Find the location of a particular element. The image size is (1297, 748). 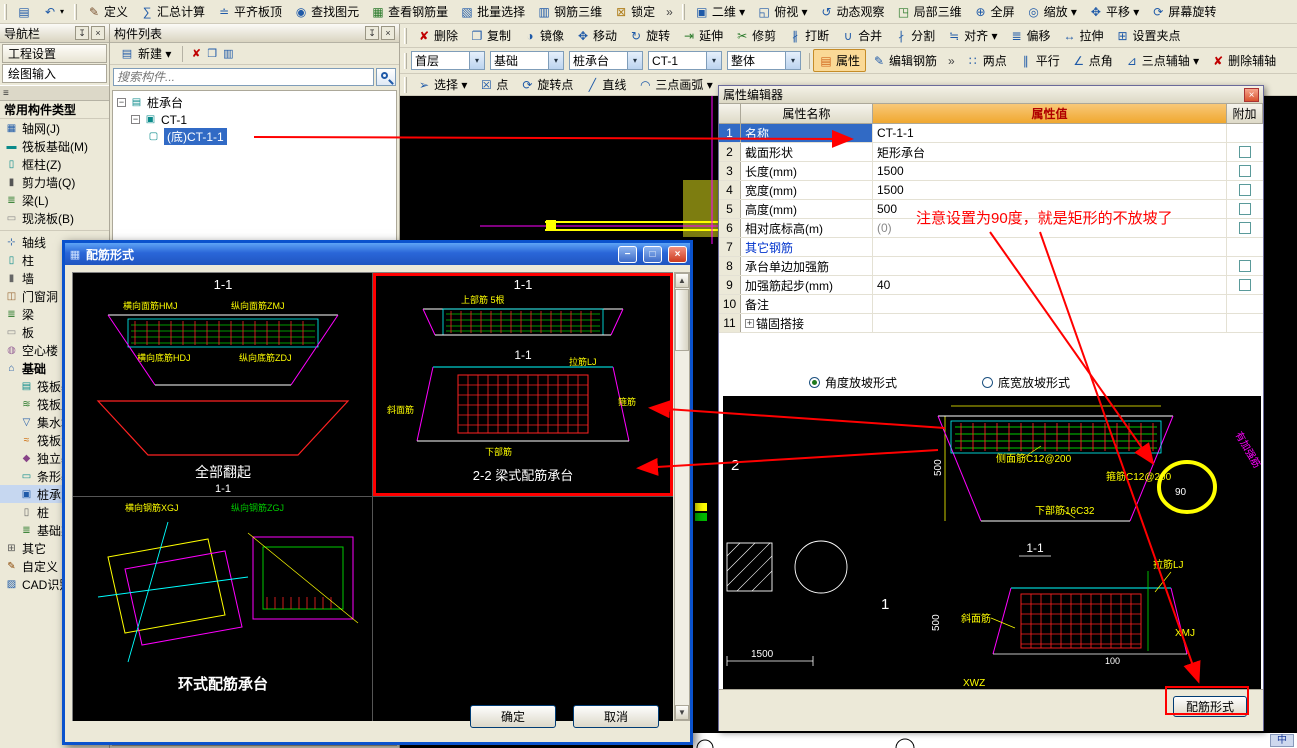

toolbar-button: ∑ 汇总计算 is located at coordinates (172, 11).